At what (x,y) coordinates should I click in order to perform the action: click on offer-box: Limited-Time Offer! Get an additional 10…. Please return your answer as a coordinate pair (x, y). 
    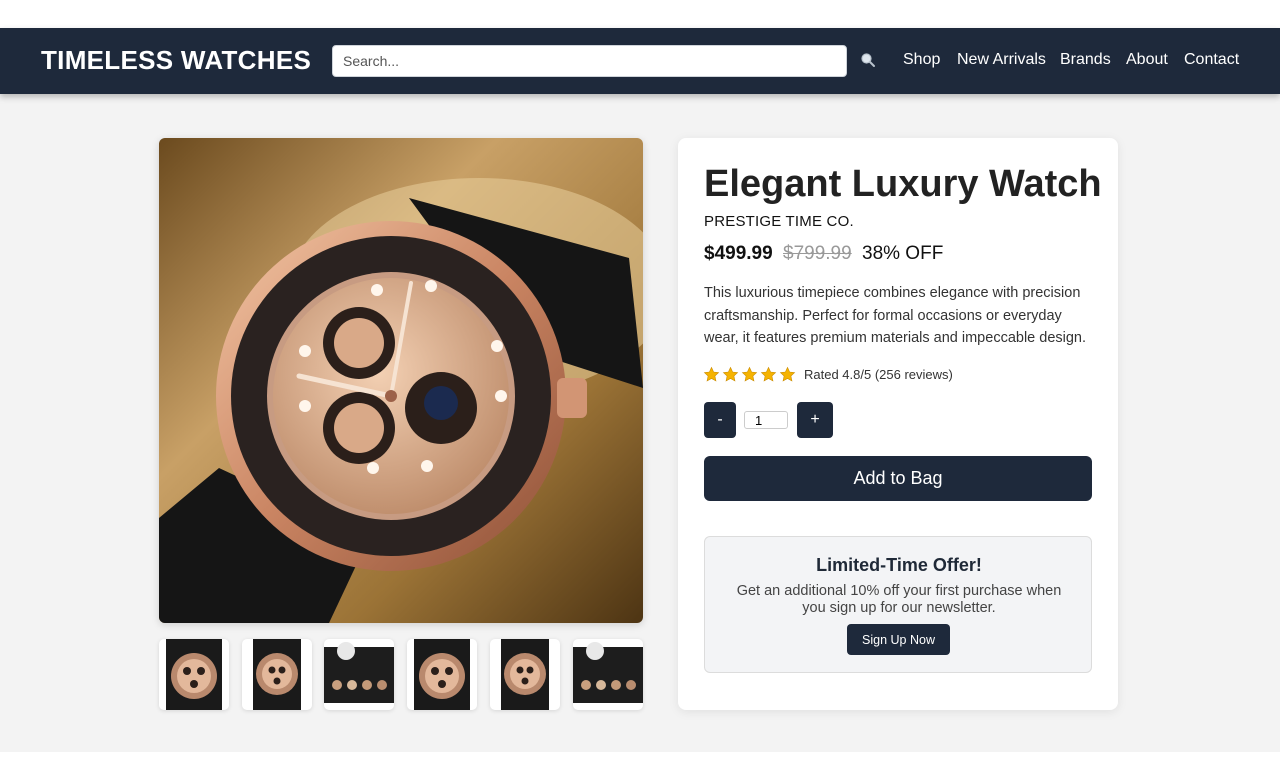
    Looking at the image, I should click on (898, 604).